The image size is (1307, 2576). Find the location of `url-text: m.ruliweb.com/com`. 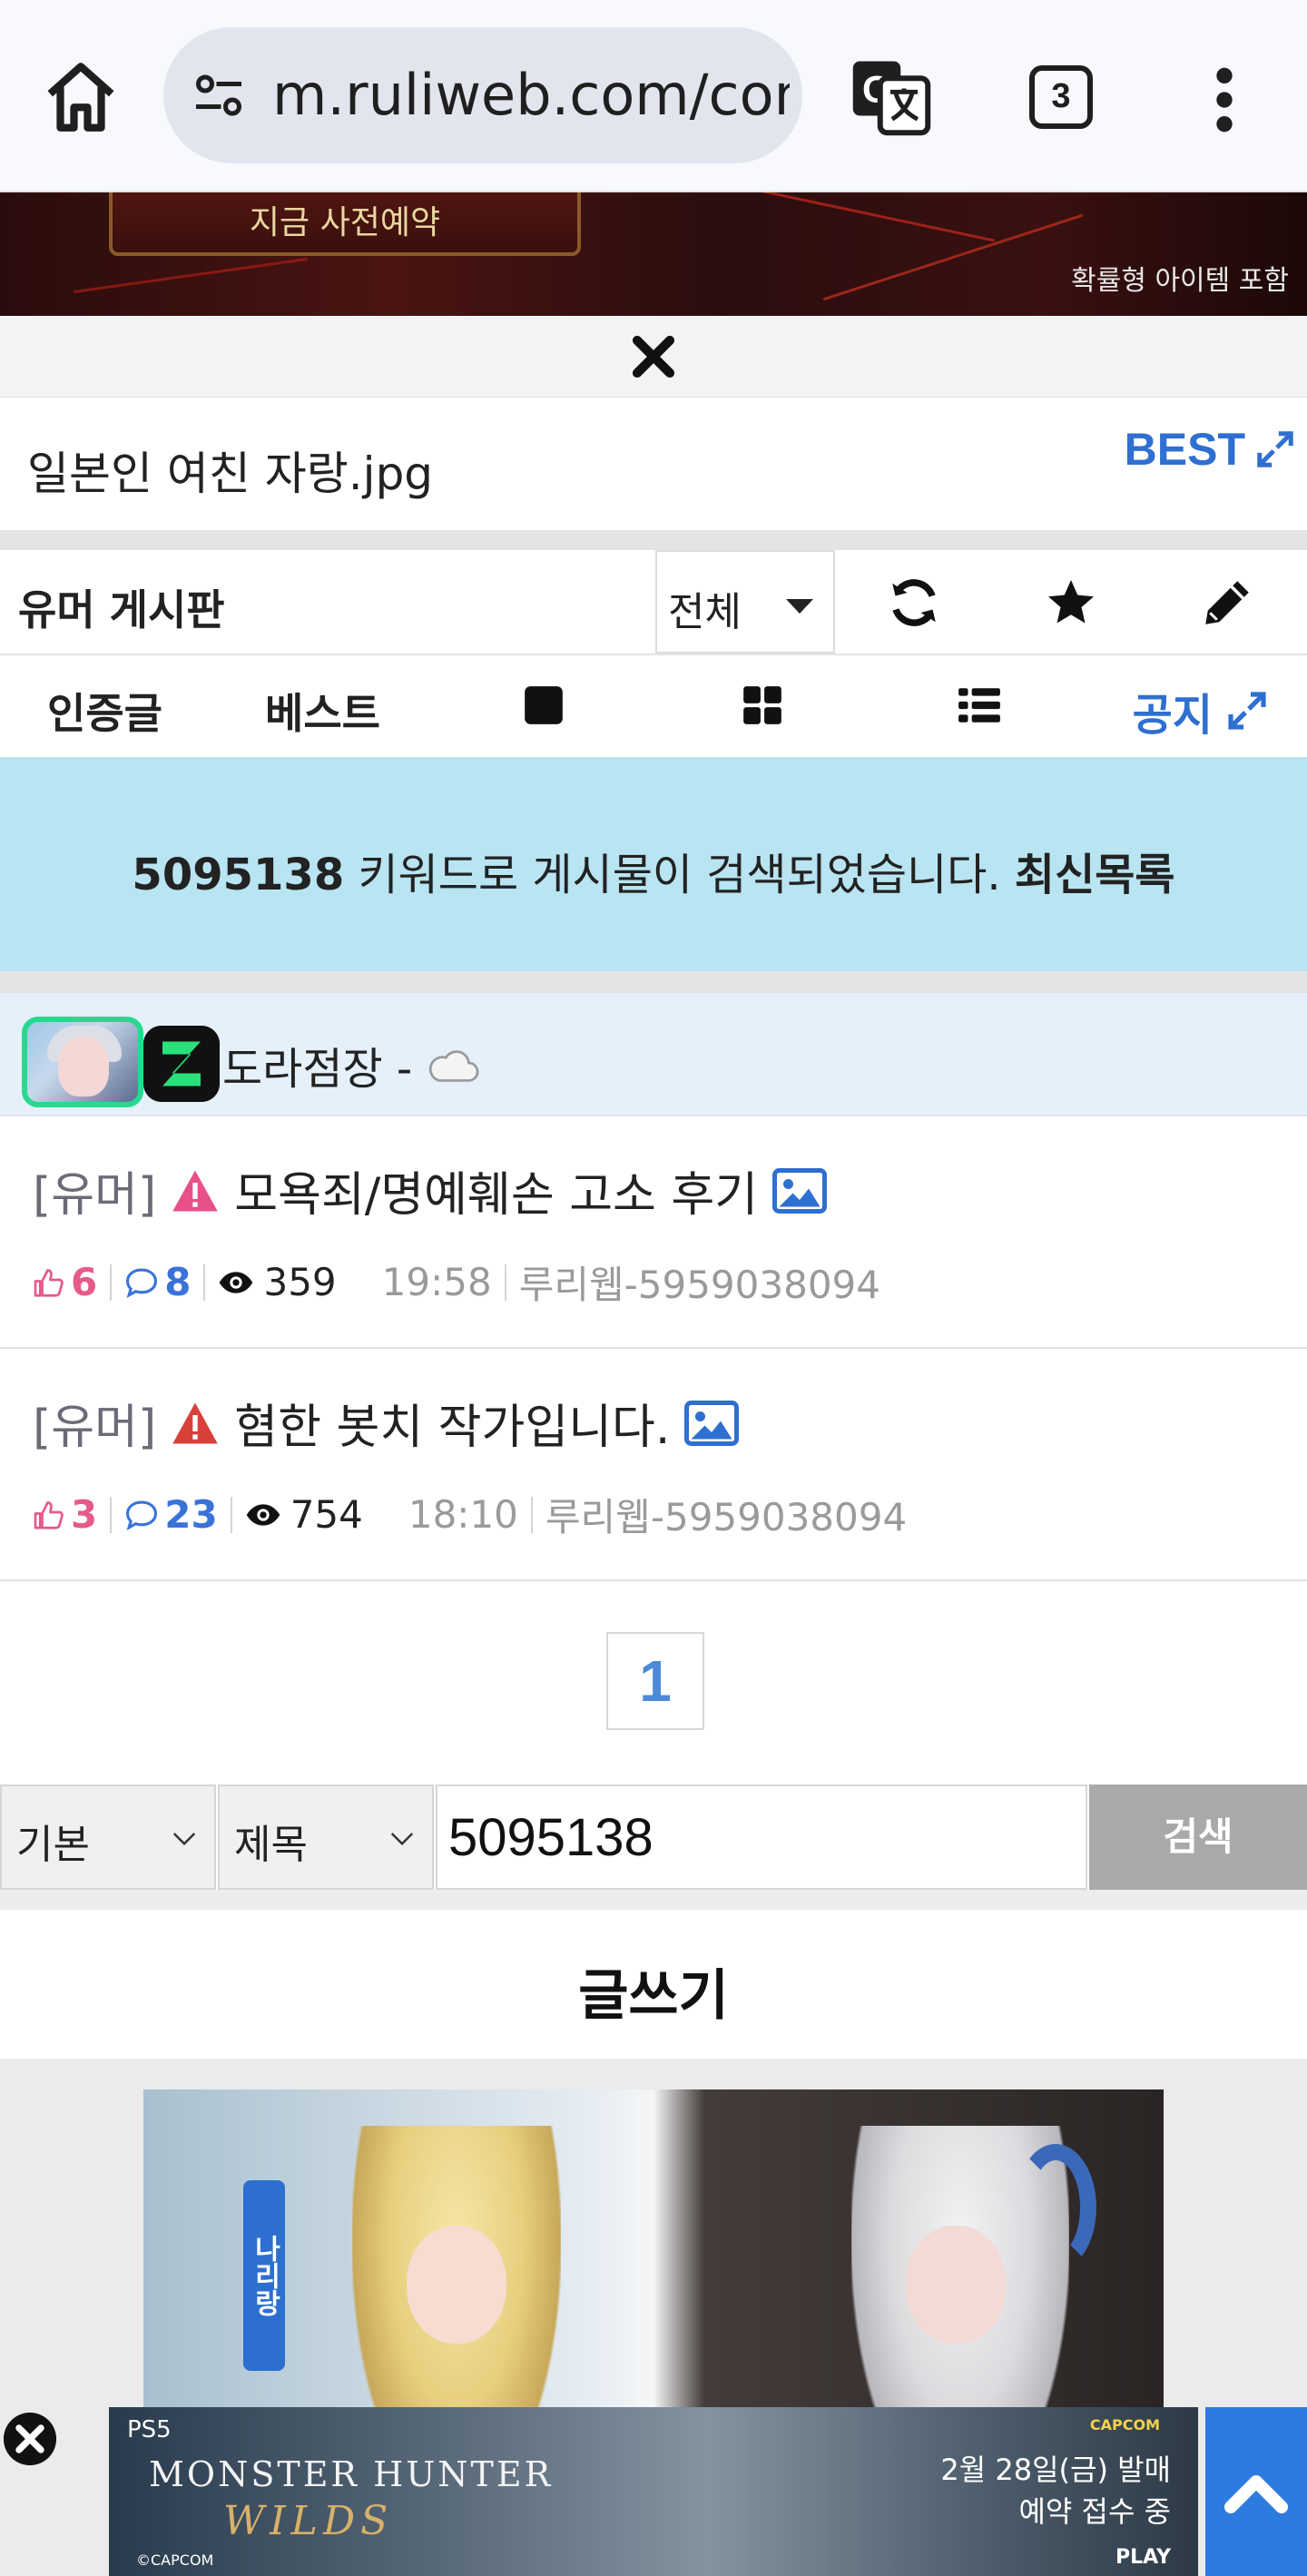

url-text: m.ruliweb.com/com is located at coordinates (531, 95).